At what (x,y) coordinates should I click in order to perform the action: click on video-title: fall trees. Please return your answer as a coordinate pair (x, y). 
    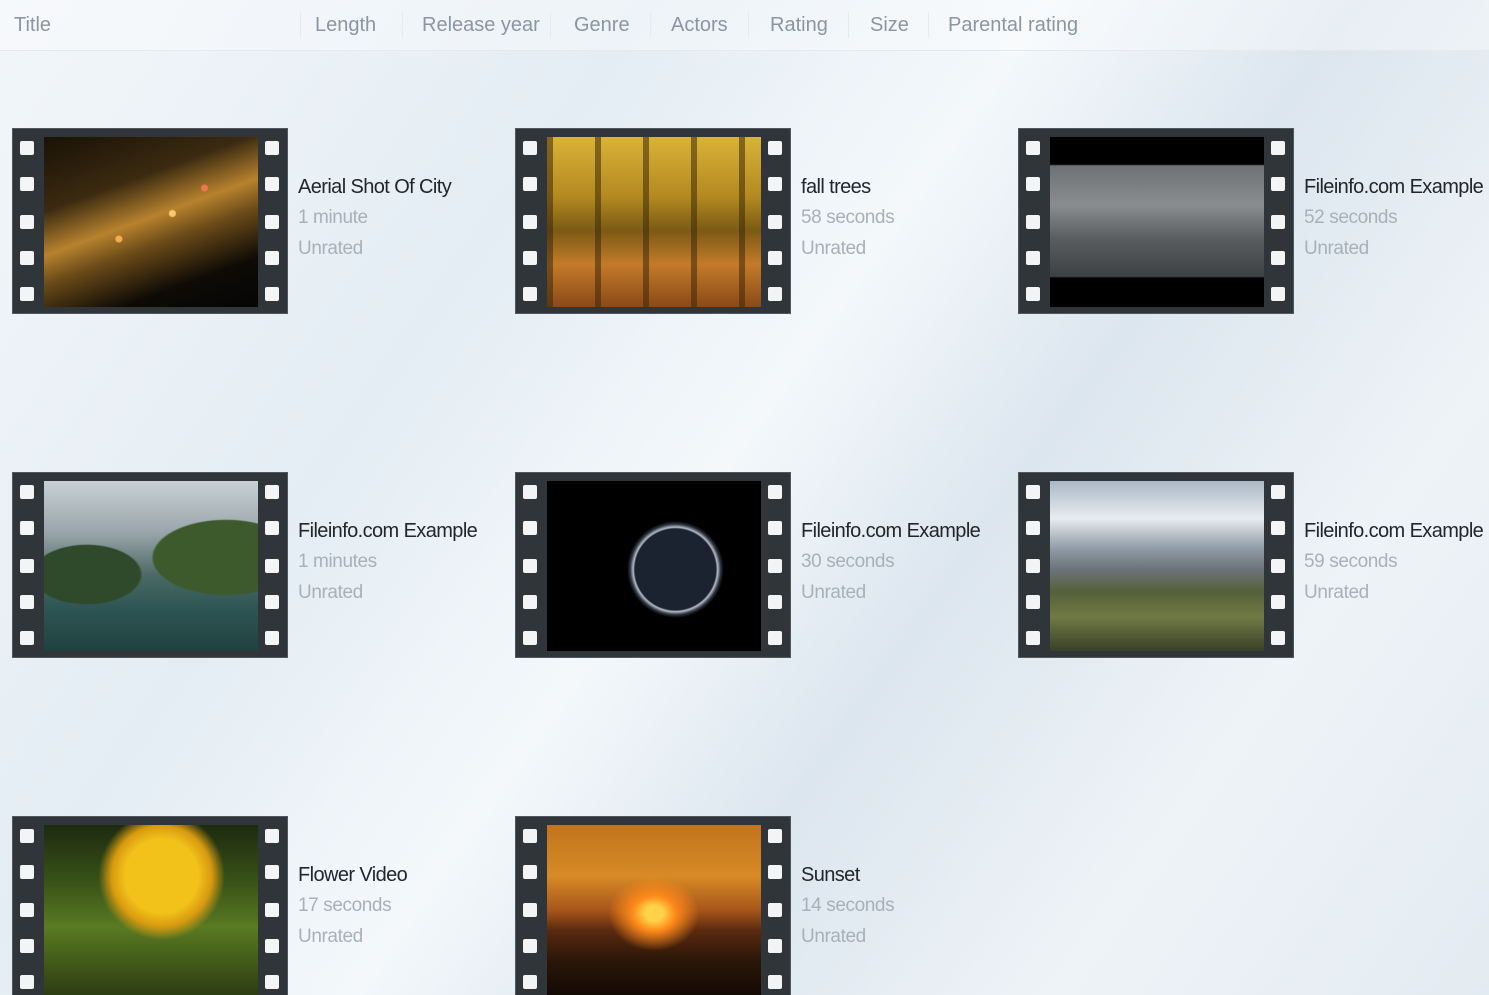
    Looking at the image, I should click on (836, 187).